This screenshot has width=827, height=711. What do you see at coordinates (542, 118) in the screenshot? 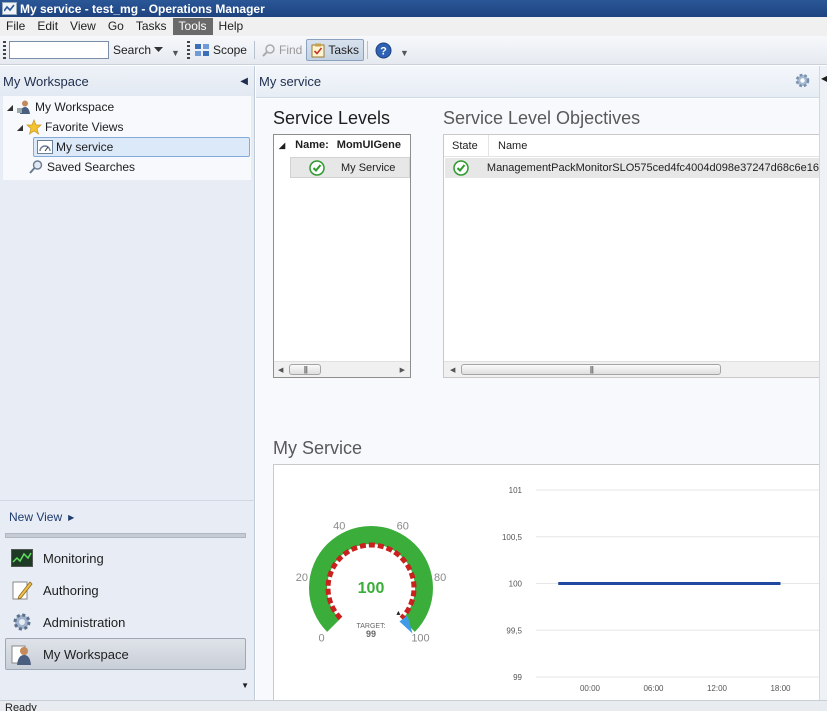
I see `slo-title: Service Level Objectives` at bounding box center [542, 118].